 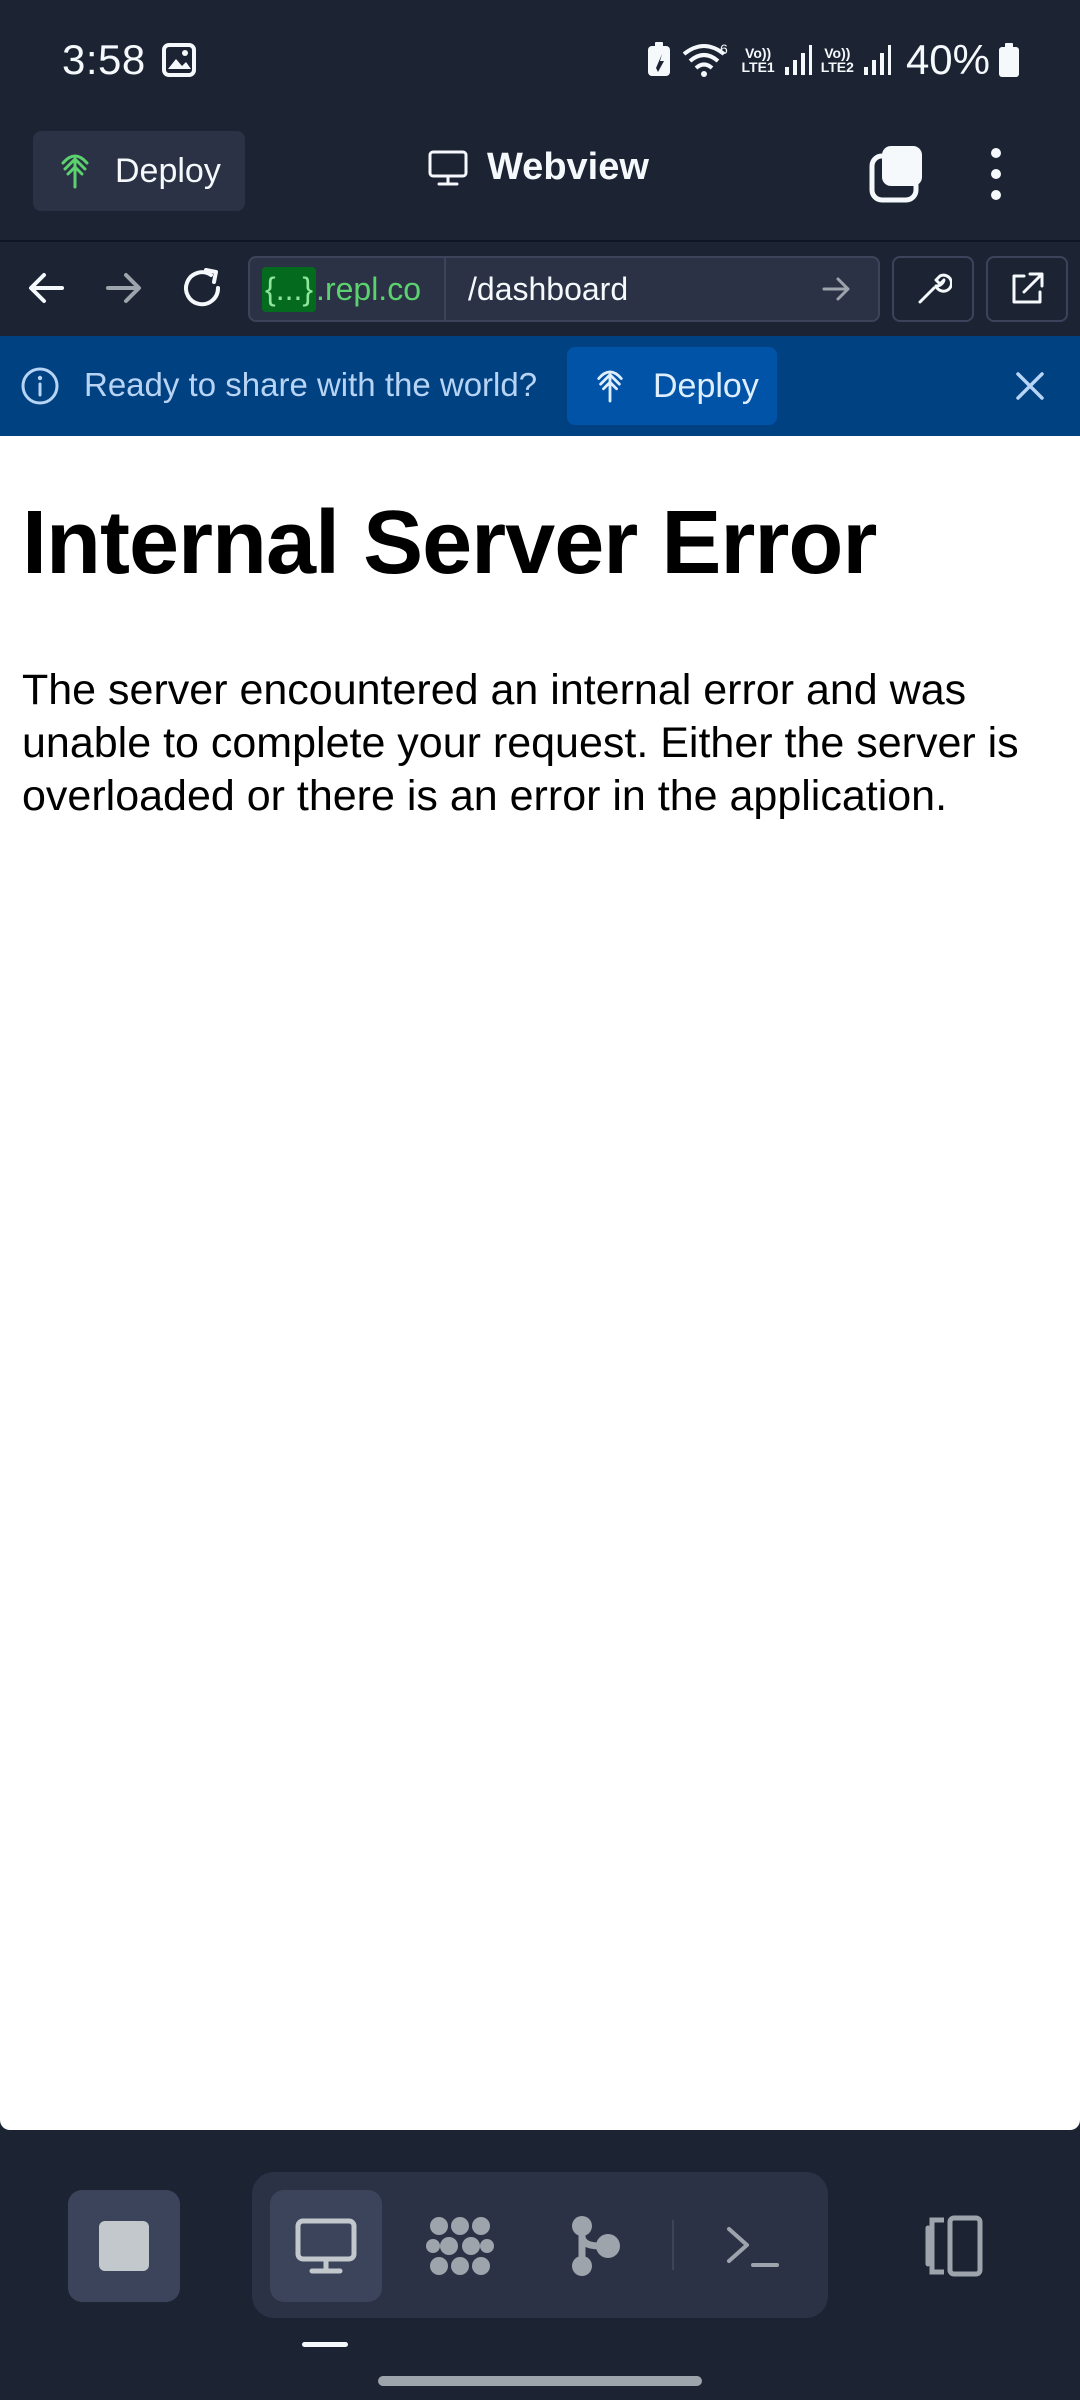 I want to click on deploy-label: Deploy, so click(x=168, y=170).